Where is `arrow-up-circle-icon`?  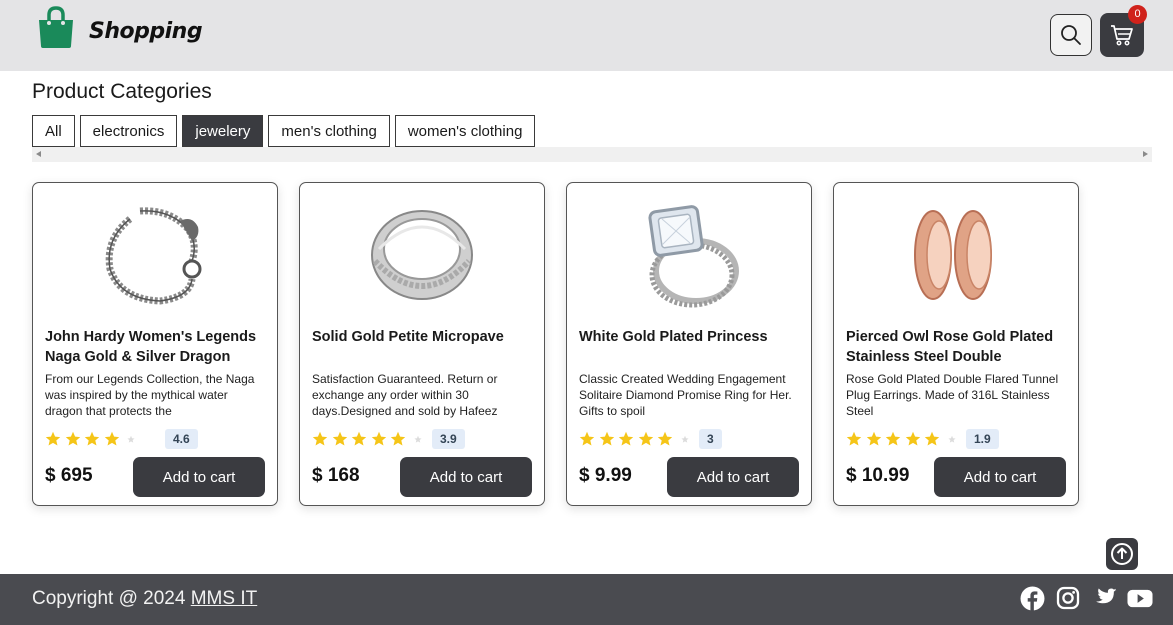
arrow-up-circle-icon is located at coordinates (1122, 554).